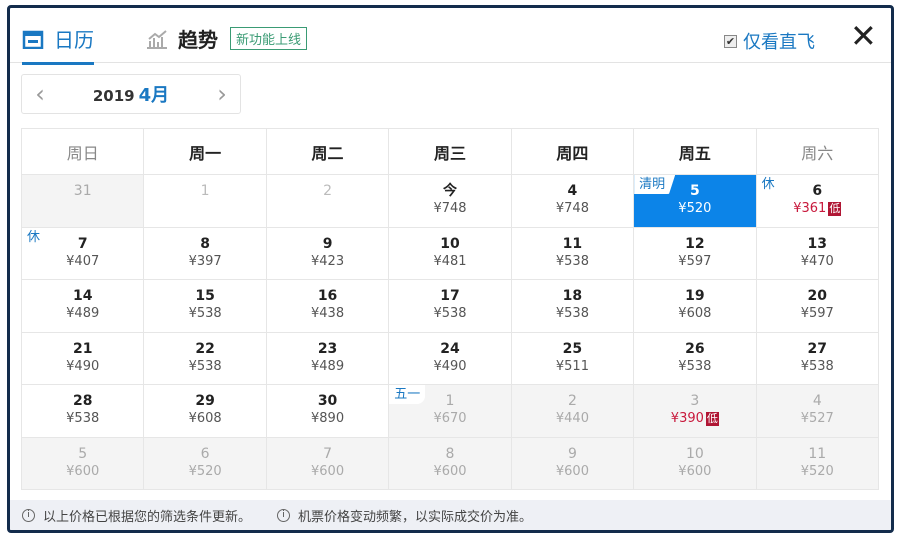 This screenshot has width=900, height=540. I want to click on day-cell: 4 ¥527, so click(817, 411).